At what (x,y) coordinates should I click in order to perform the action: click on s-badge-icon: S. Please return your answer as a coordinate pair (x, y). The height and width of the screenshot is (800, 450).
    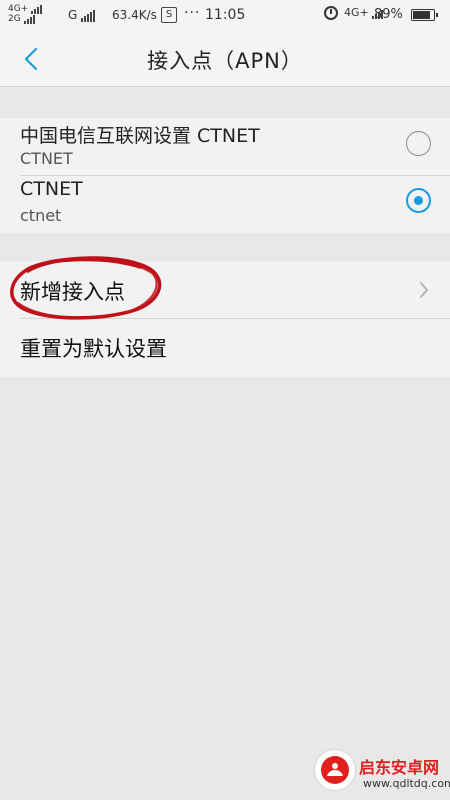
    Looking at the image, I should click on (169, 15).